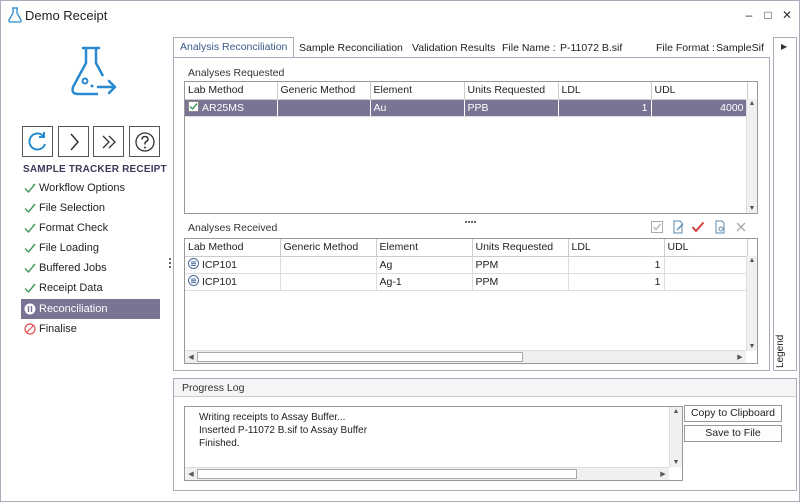 This screenshot has width=800, height=502. Describe the element at coordinates (400, 15) in the screenshot. I see `title-bar: Demo Receipt – □ ✕` at that location.